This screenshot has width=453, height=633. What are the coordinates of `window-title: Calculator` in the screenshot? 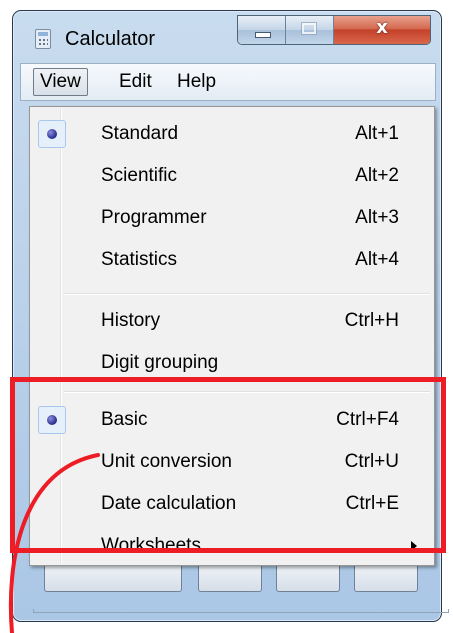 It's located at (110, 39).